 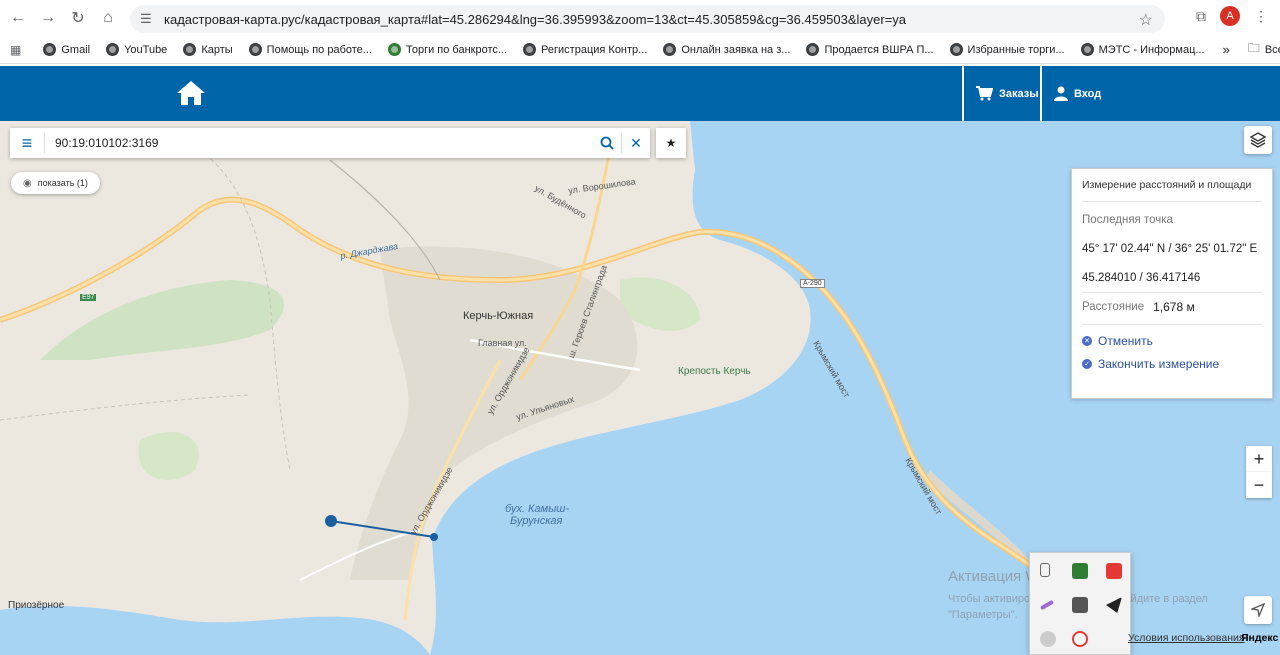 I want to click on site-header: Заказы Вход, so click(x=640, y=93).